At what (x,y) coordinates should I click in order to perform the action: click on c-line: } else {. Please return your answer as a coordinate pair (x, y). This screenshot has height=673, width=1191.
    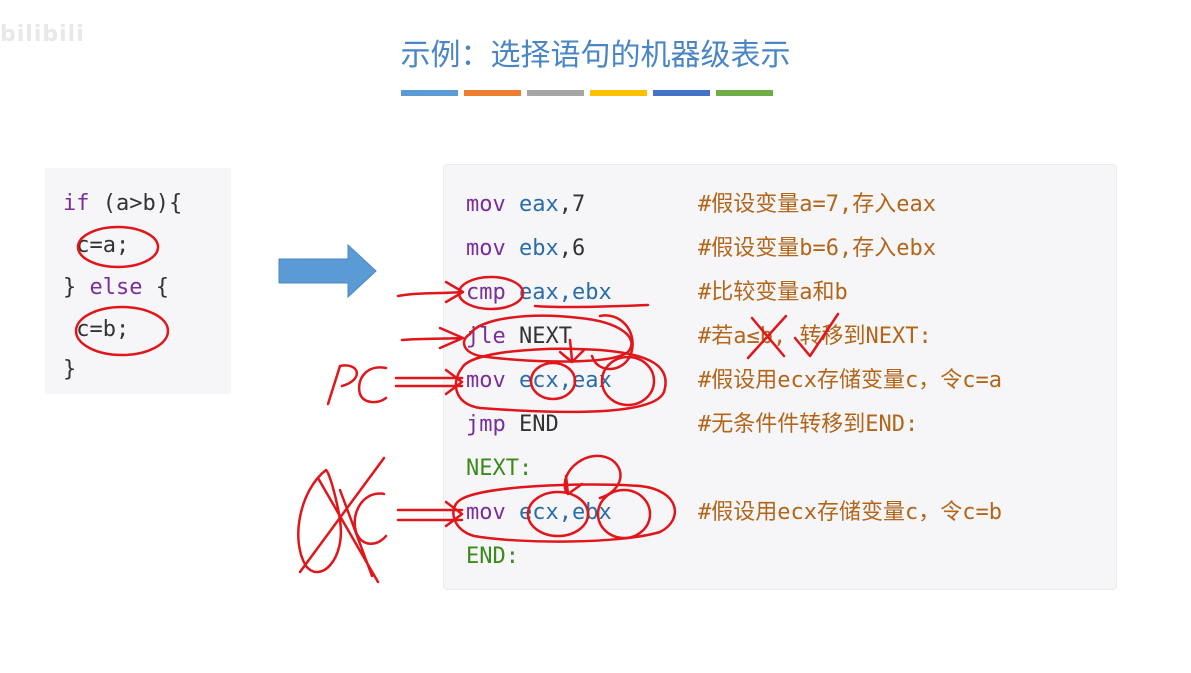
    Looking at the image, I should click on (116, 288).